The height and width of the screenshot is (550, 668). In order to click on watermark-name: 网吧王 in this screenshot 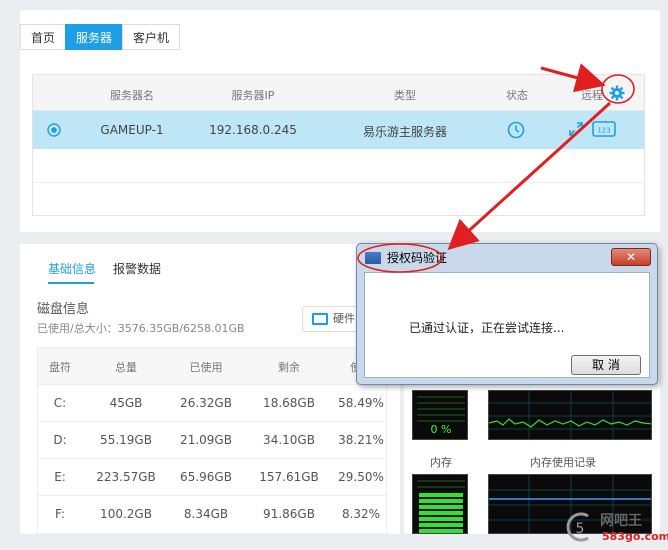, I will do `click(621, 521)`.